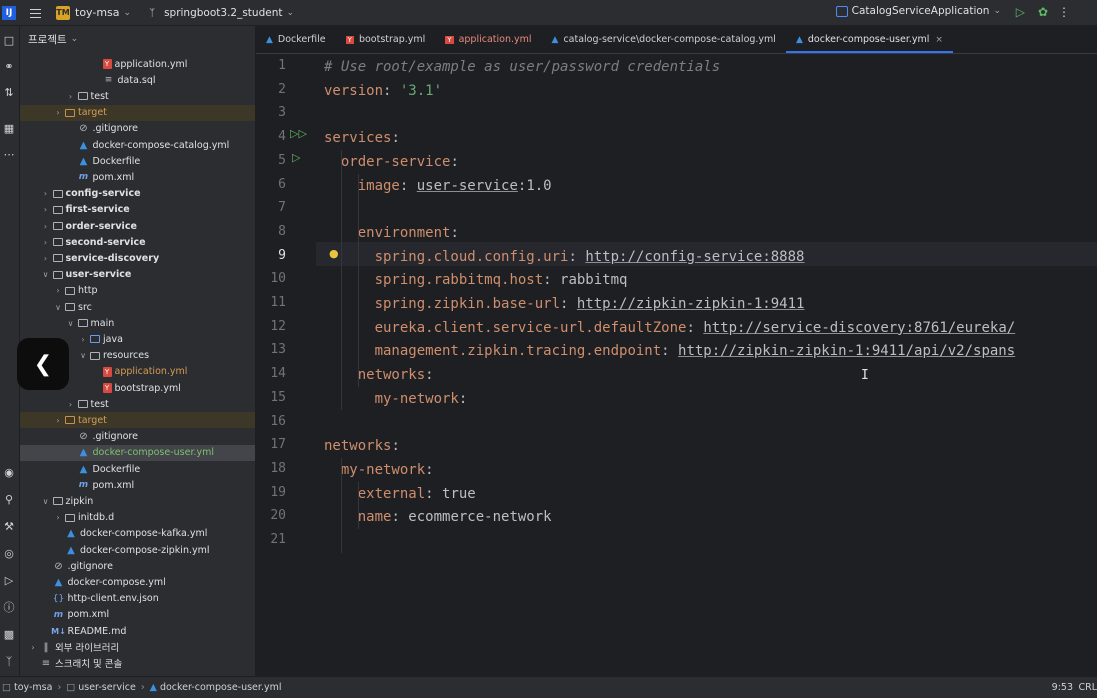  I want to click on more-tools-icon: ⋯, so click(9, 154).